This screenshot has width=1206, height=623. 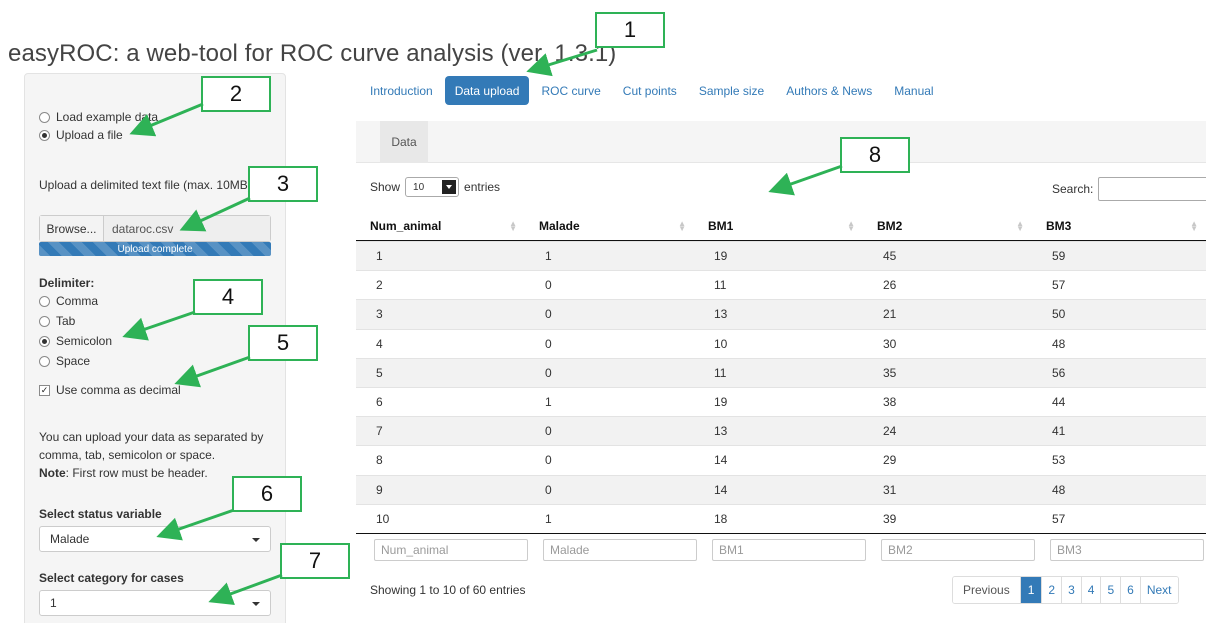 What do you see at coordinates (829, 90) in the screenshot?
I see `tab-authors-news: Authors & News` at bounding box center [829, 90].